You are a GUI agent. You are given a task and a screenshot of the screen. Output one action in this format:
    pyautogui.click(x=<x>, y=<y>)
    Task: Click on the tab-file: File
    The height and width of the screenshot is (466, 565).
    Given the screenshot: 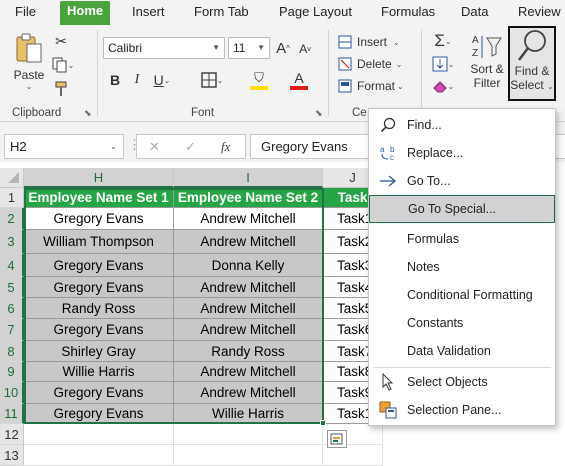 What is the action you would take?
    pyautogui.click(x=25, y=11)
    